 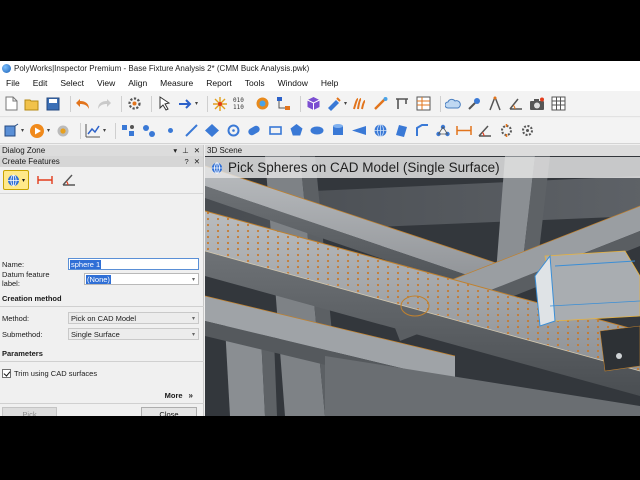 What do you see at coordinates (453, 104) in the screenshot?
I see `cloud-points-icon` at bounding box center [453, 104].